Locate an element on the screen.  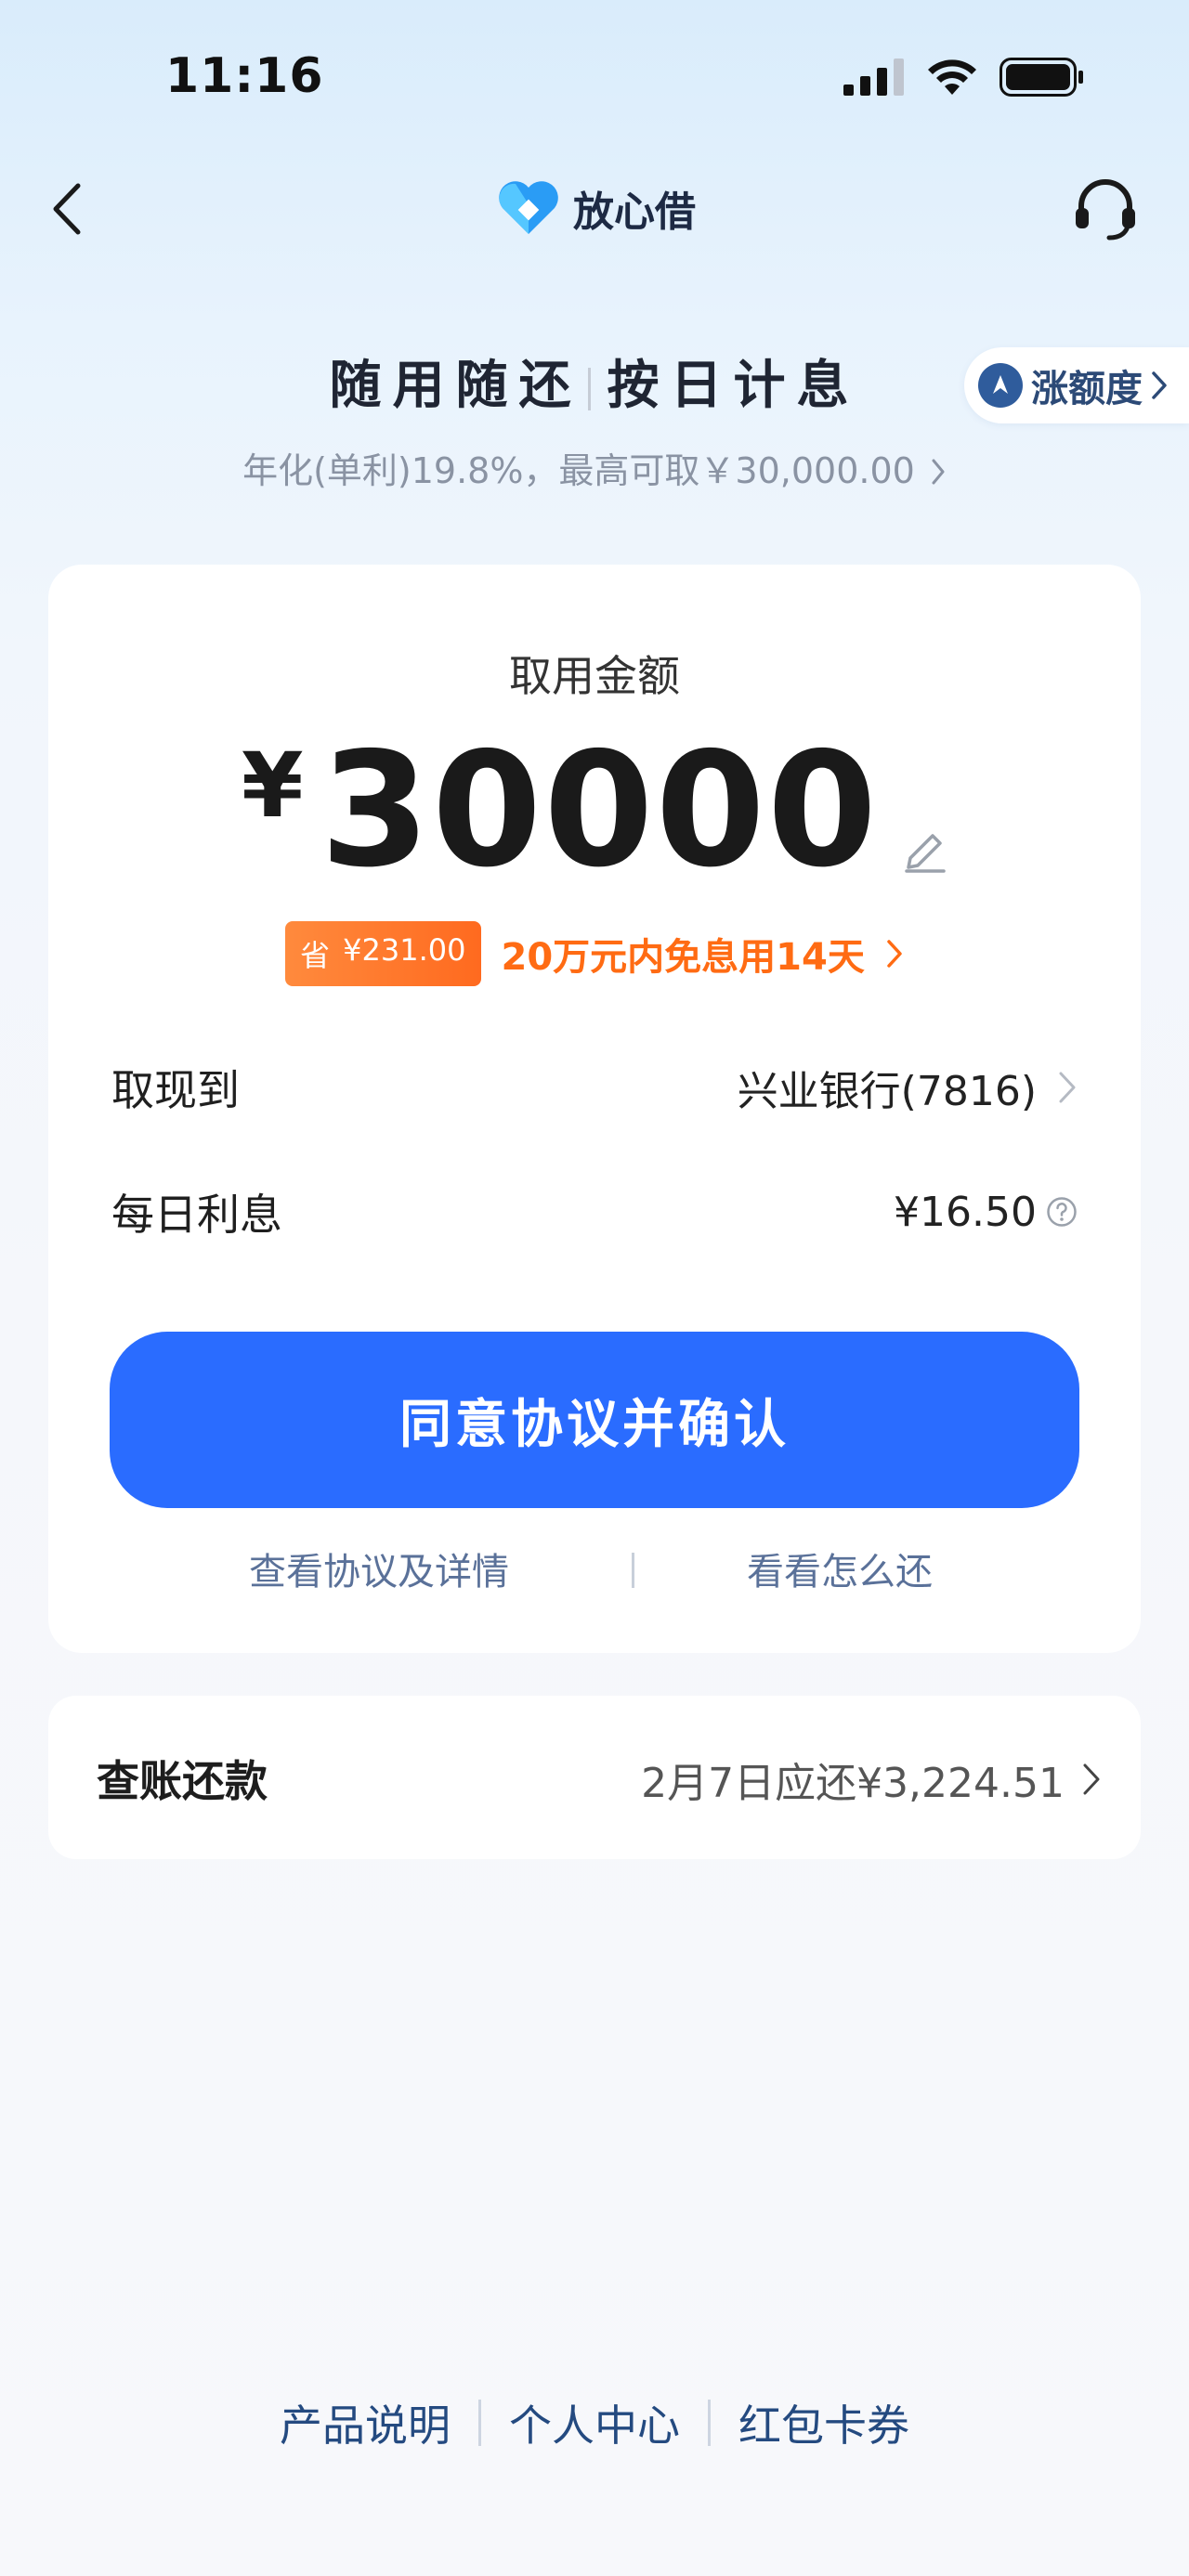
withdraw-to-row: 取现到 兴业银行(7816) is located at coordinates (594, 1087).